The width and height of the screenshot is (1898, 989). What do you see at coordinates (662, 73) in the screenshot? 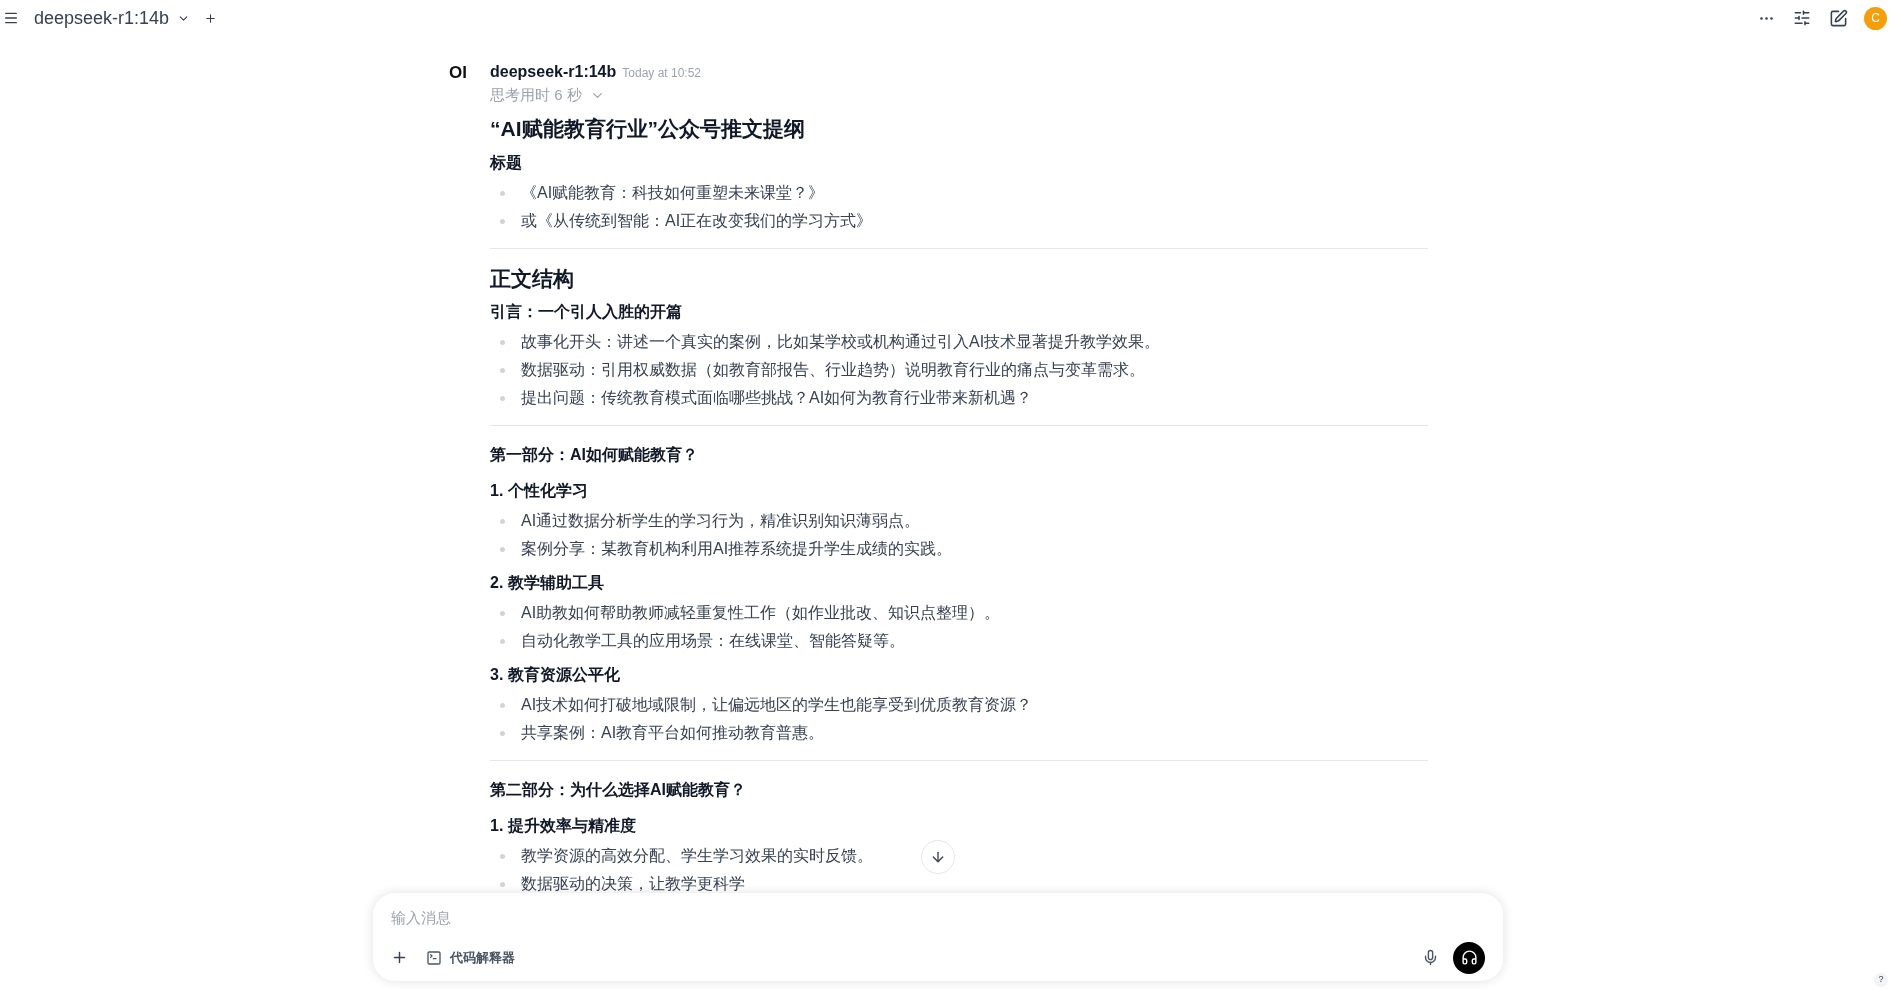
I see `timestamp: Today at 10:52` at bounding box center [662, 73].